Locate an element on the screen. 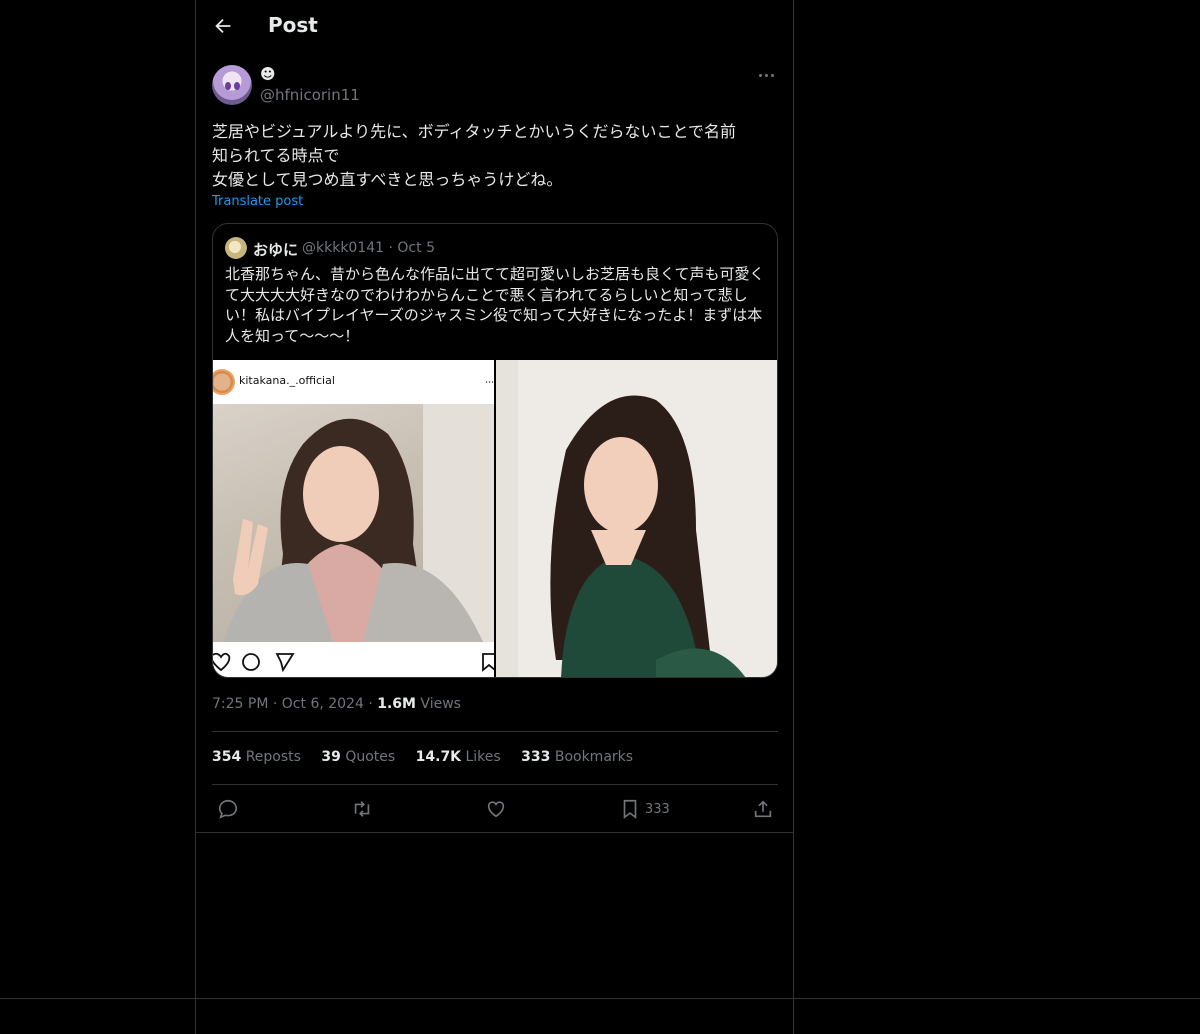 The width and height of the screenshot is (1200, 1034). media-image-right is located at coordinates (636, 518).